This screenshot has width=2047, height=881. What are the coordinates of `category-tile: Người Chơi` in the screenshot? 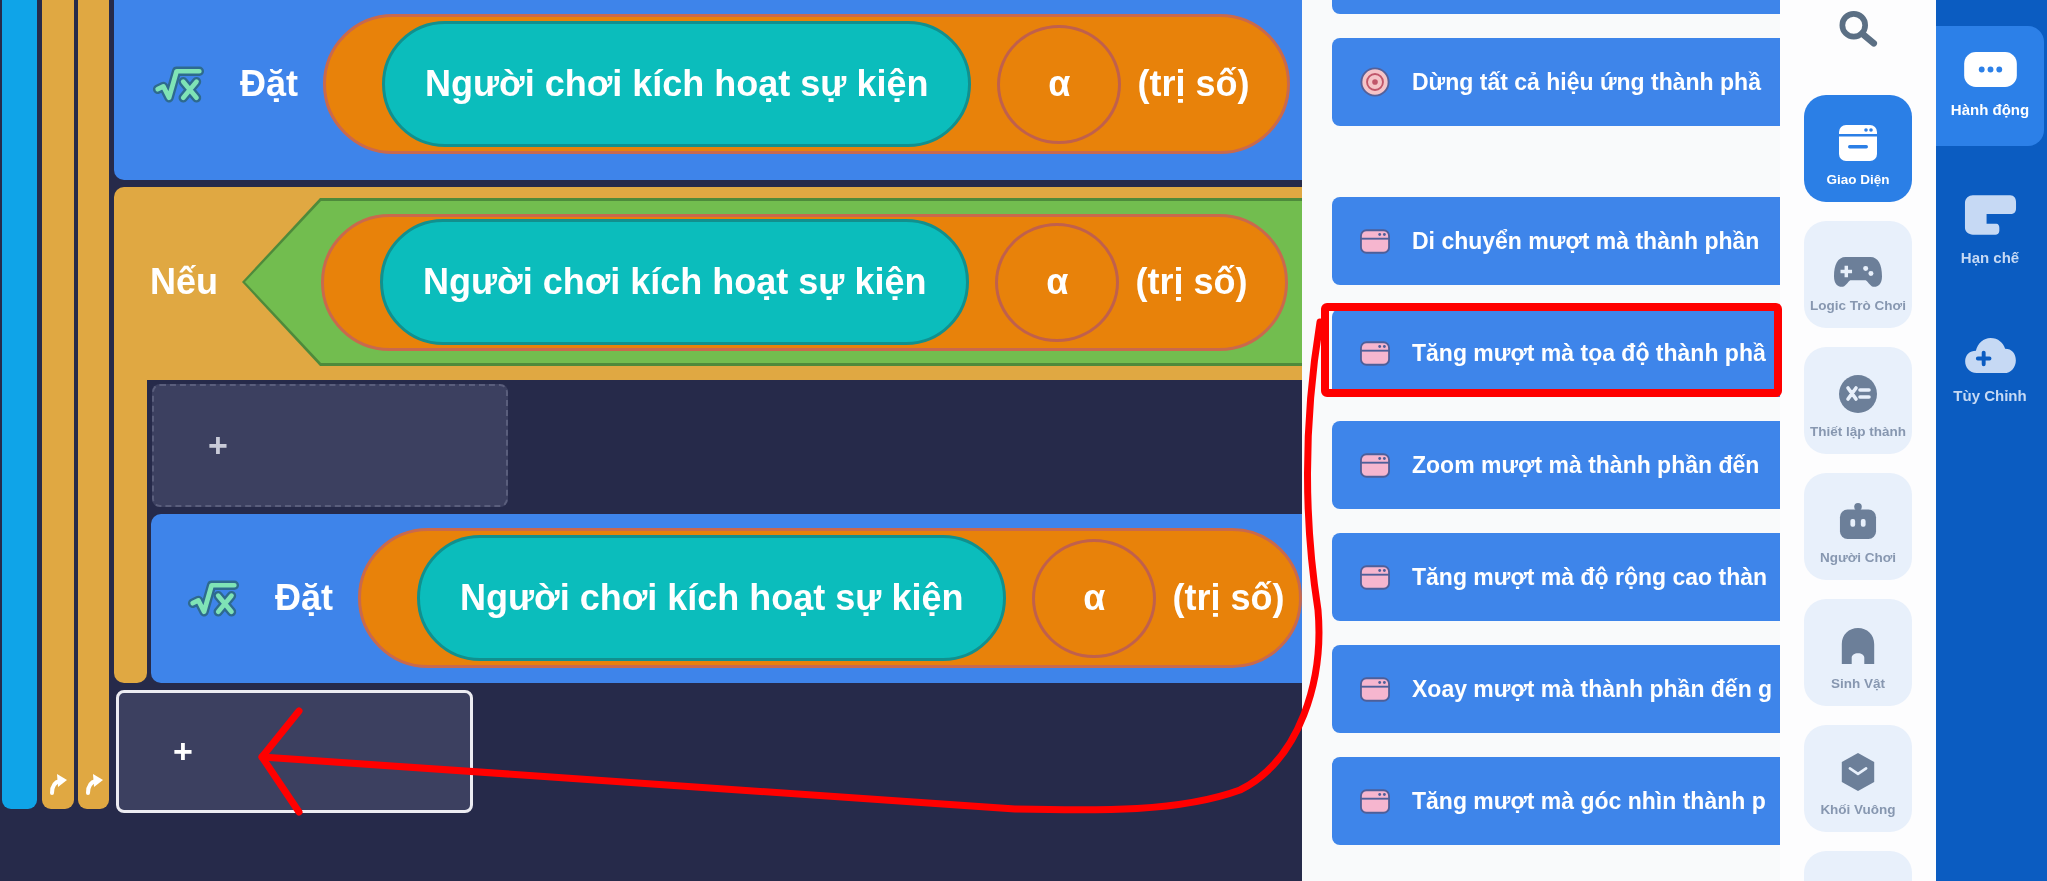 It's located at (1858, 526).